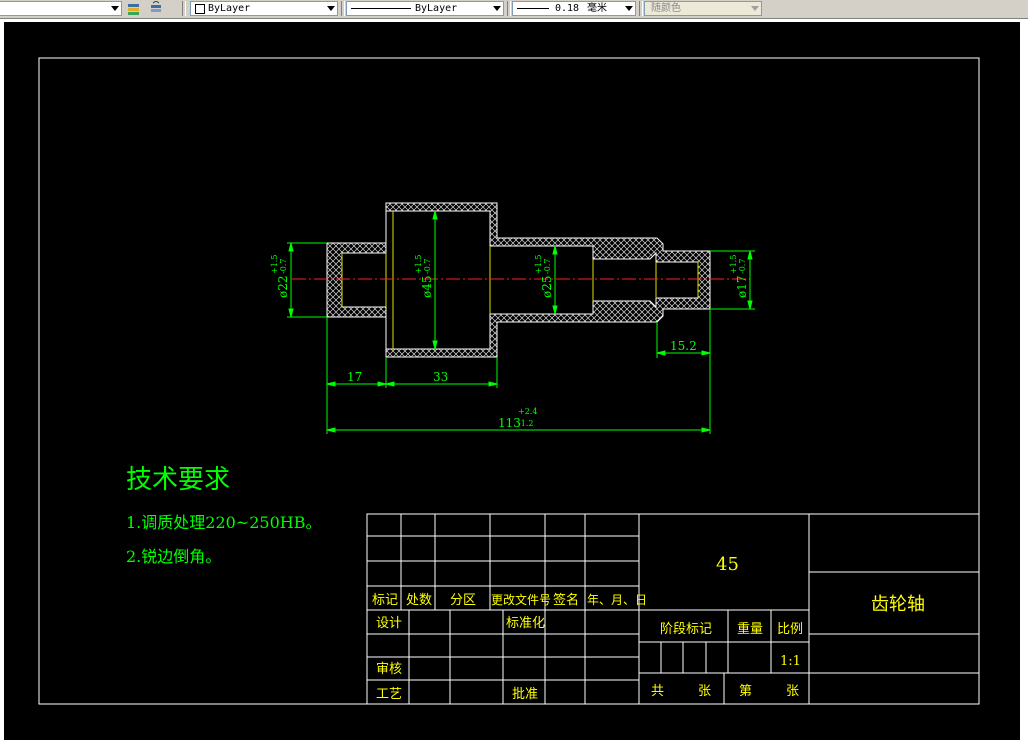  I want to click on plotstyle-label: 随颜色, so click(666, 8).